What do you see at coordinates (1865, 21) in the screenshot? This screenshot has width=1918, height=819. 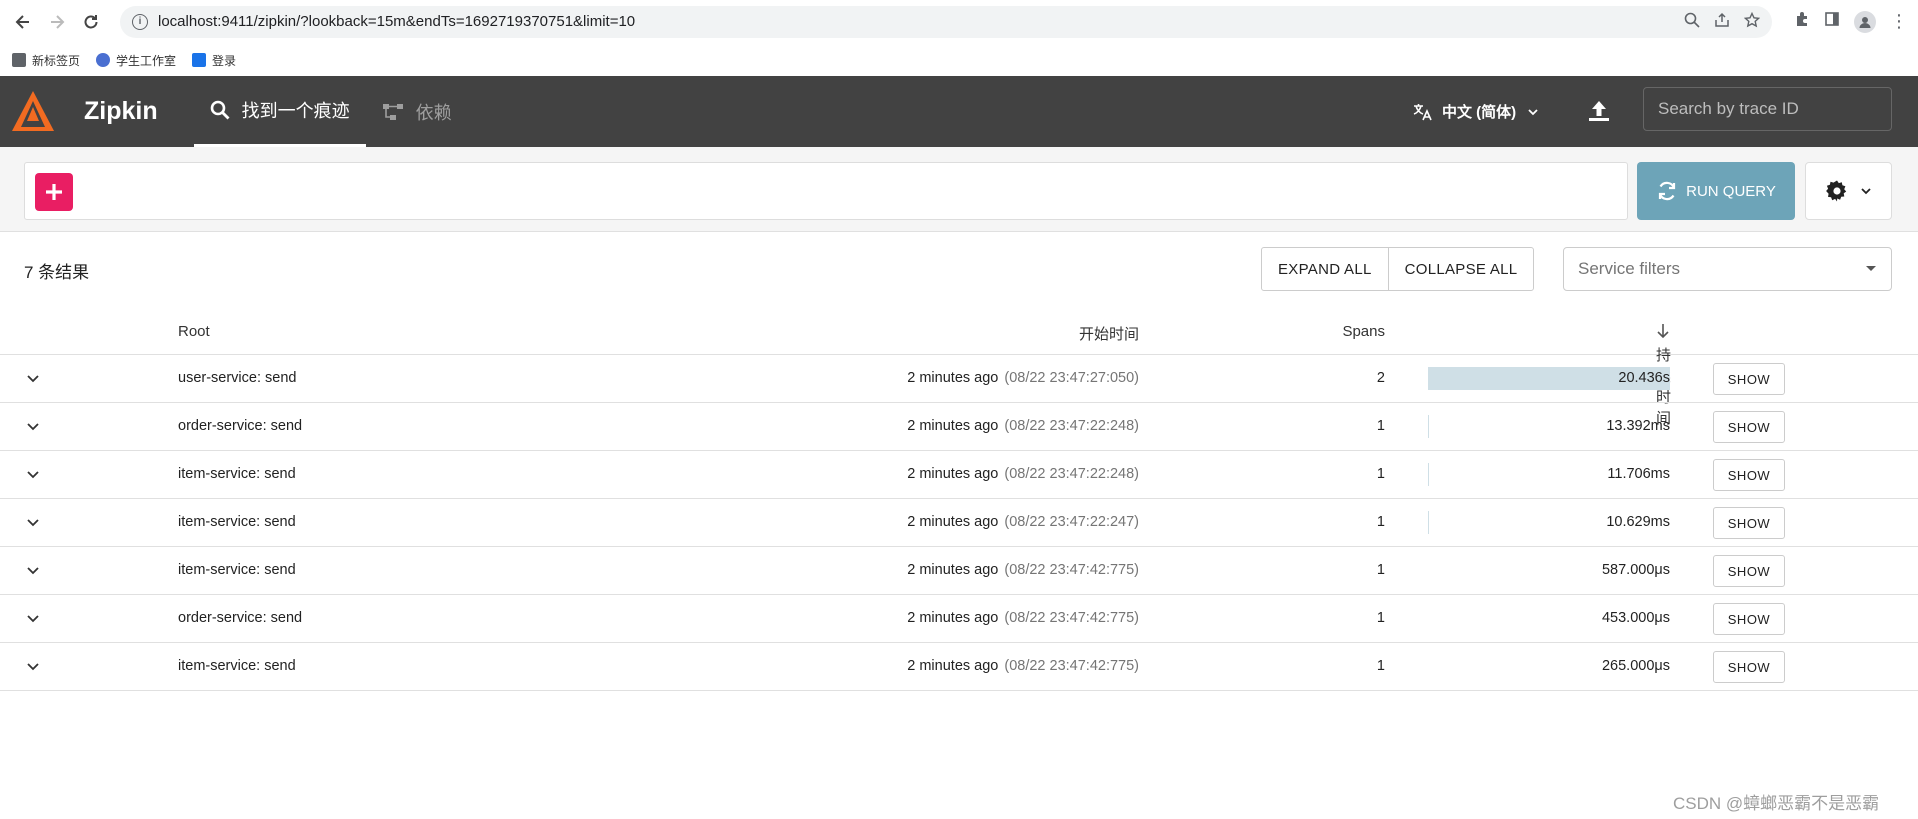 I see `profile-icon` at bounding box center [1865, 21].